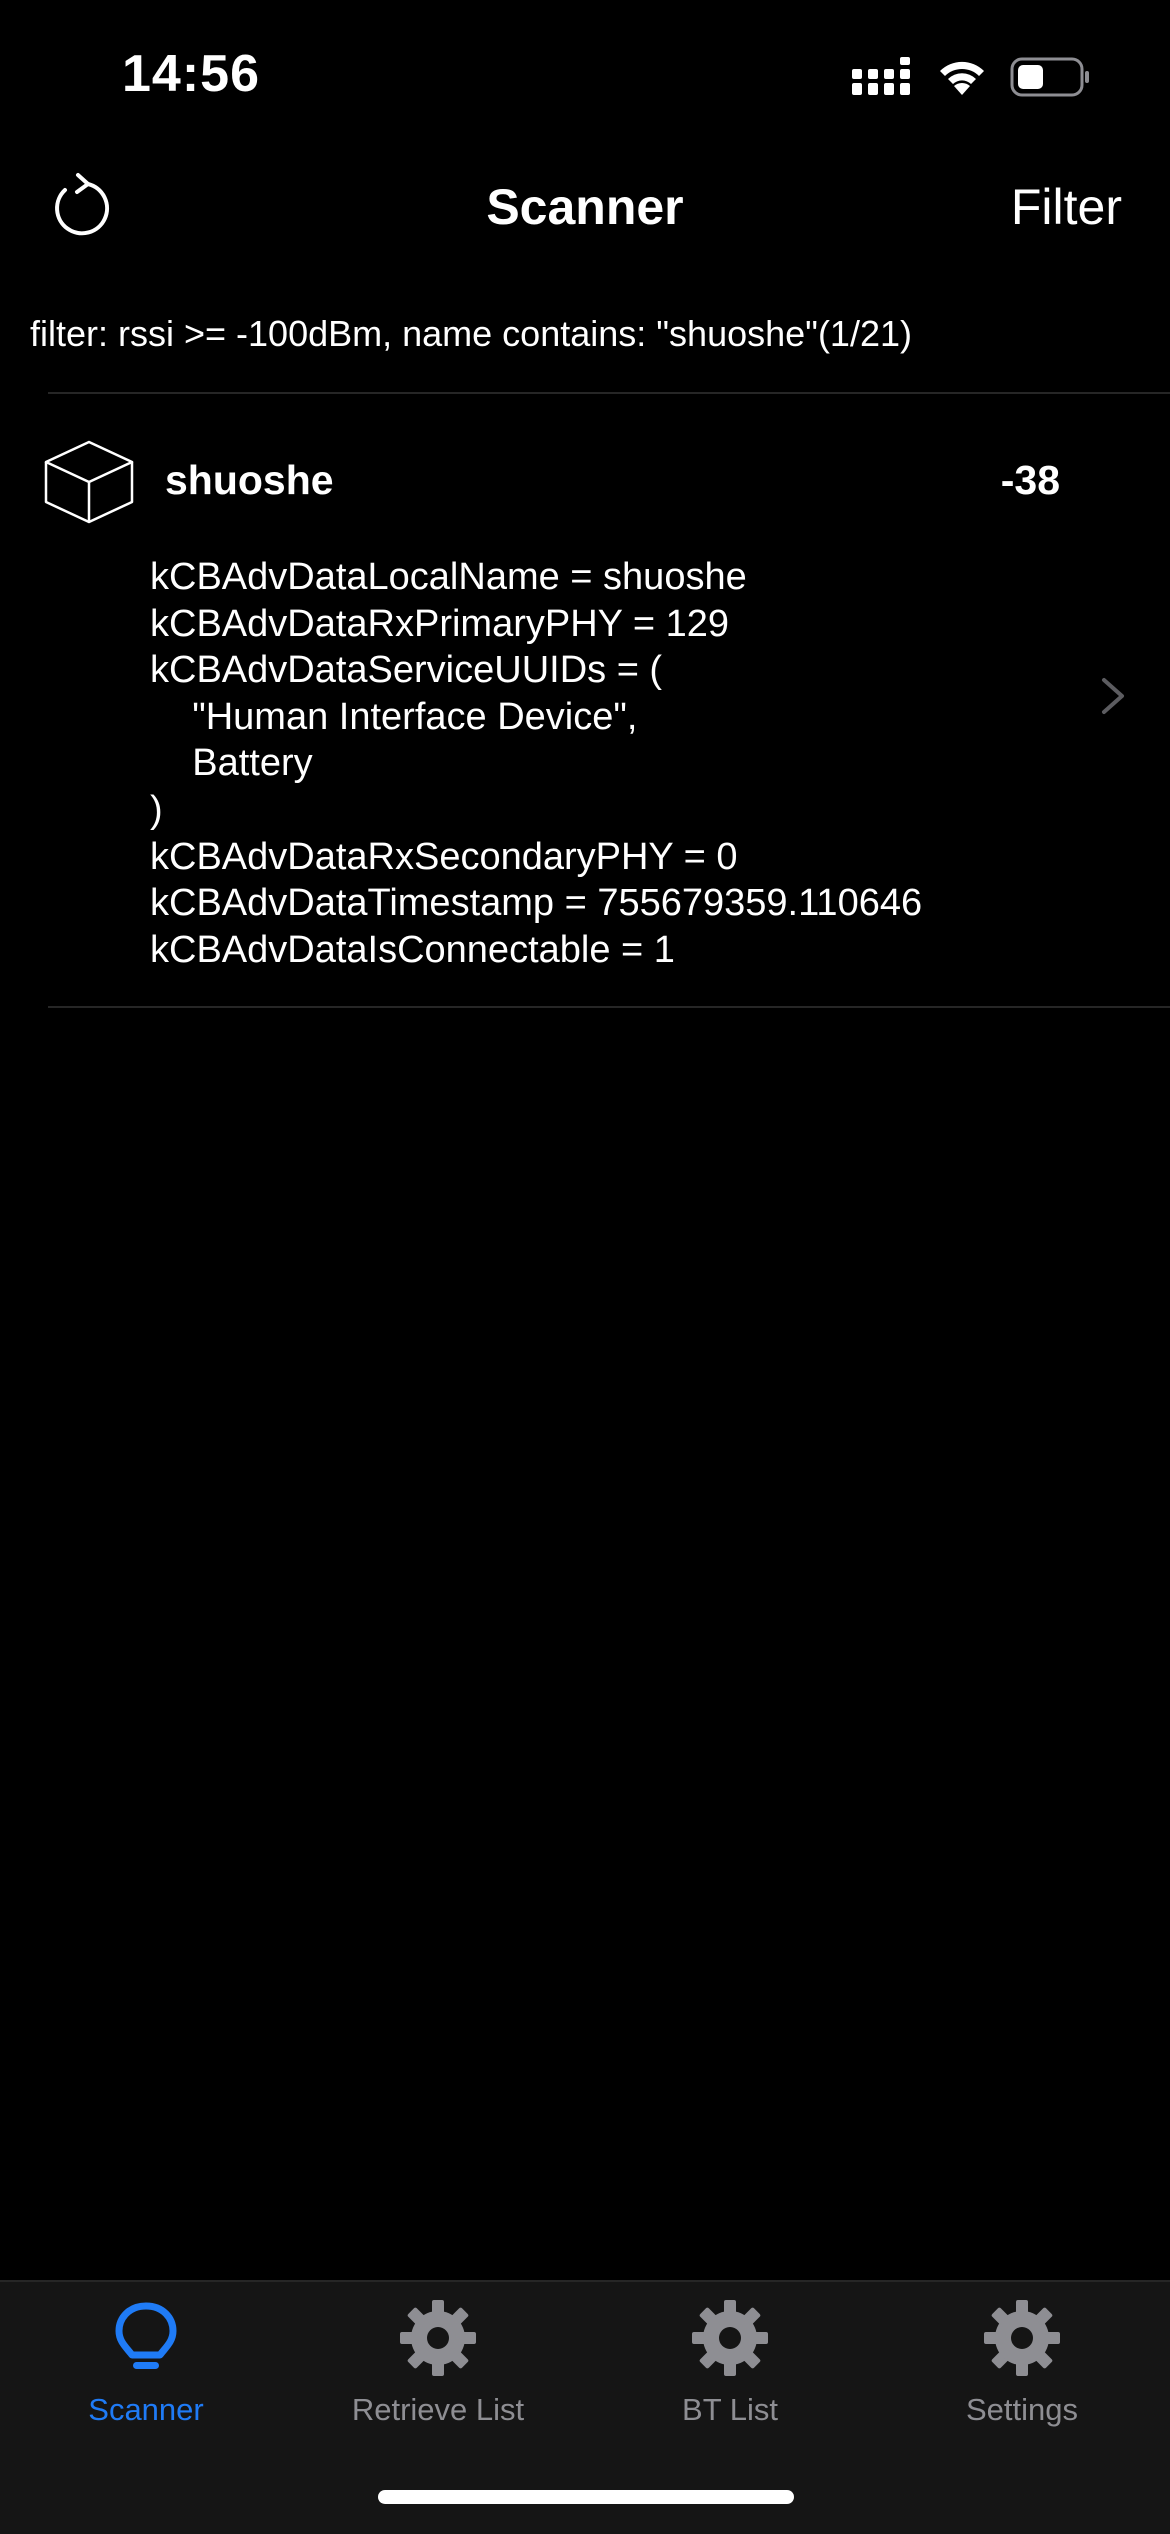  Describe the element at coordinates (89, 482) in the screenshot. I see `cube-icon` at that location.